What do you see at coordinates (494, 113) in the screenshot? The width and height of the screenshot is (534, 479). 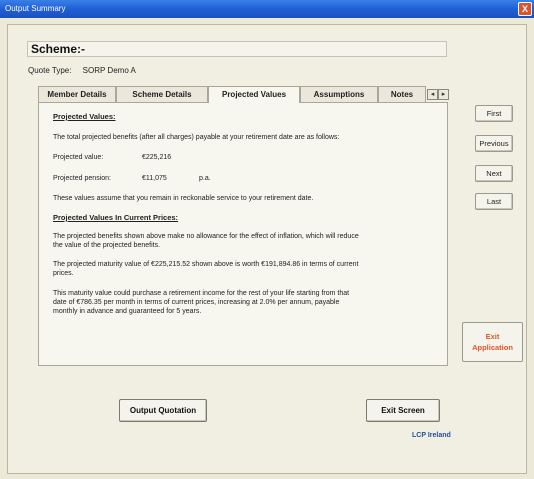 I see `first-button: First` at bounding box center [494, 113].